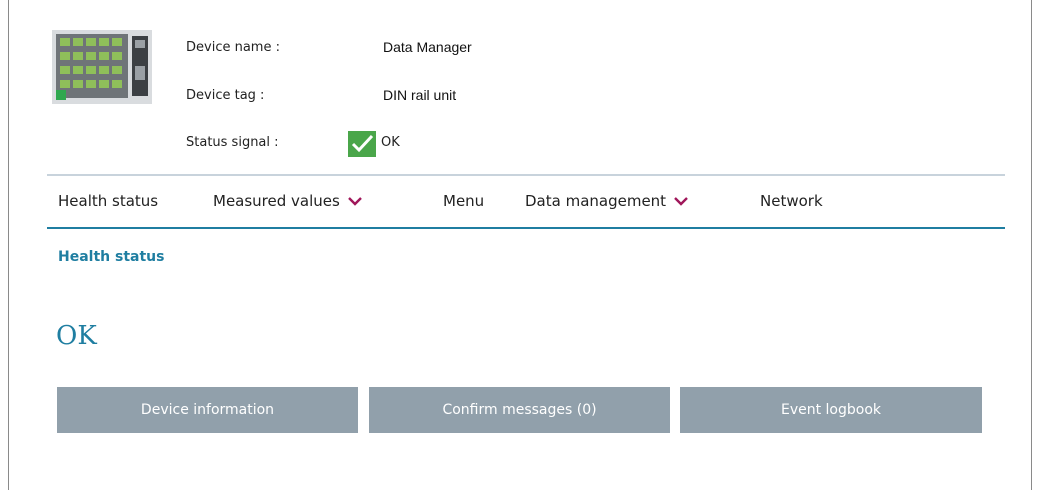  What do you see at coordinates (420, 95) in the screenshot?
I see `device-tag-value: DIN rail unit` at bounding box center [420, 95].